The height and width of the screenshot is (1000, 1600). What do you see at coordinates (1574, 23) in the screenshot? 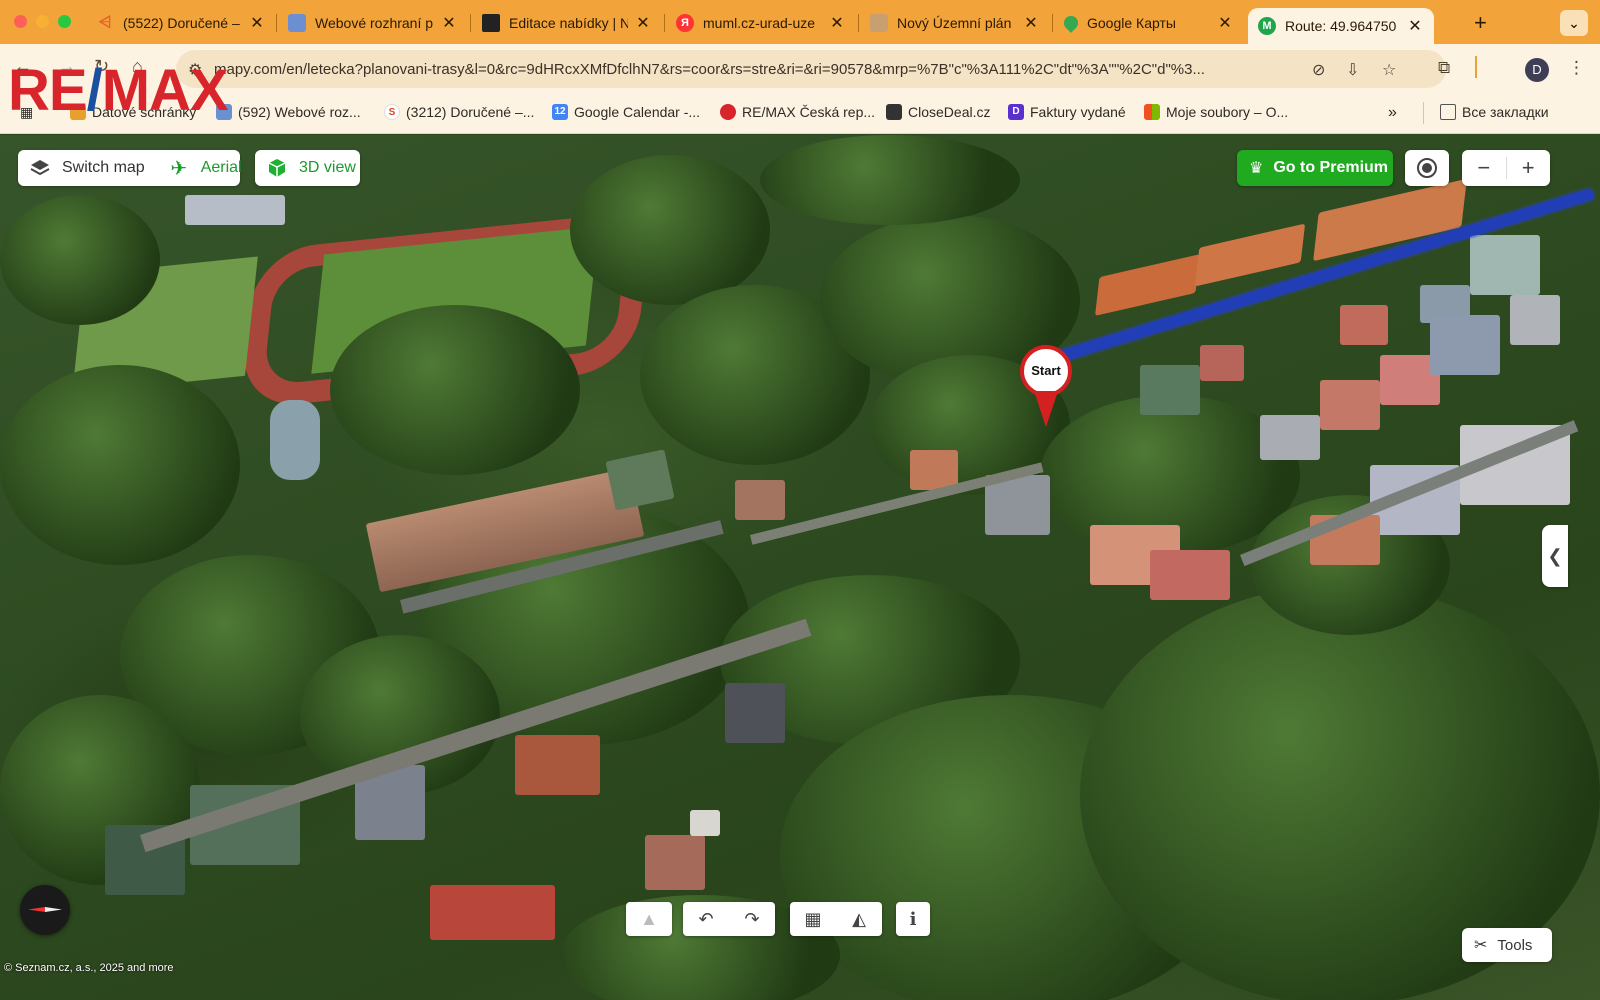
I see `tab-search-button: ⌄` at bounding box center [1574, 23].